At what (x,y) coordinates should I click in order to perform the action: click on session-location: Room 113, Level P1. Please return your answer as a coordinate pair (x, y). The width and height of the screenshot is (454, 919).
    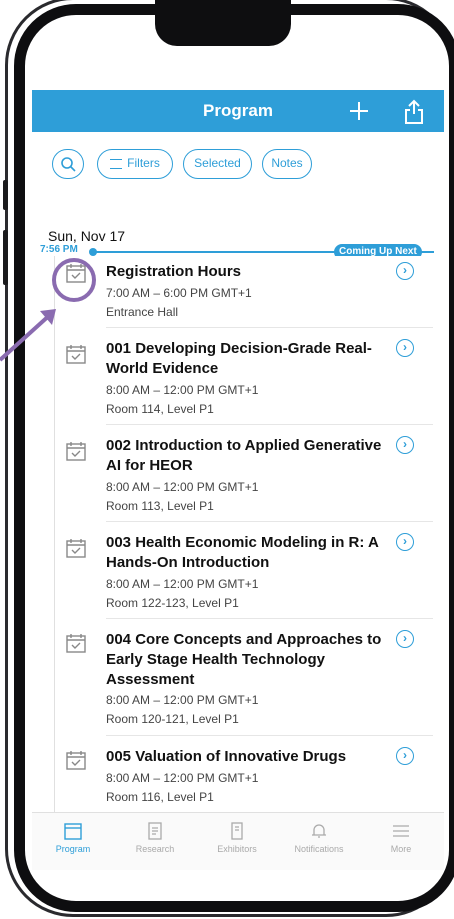
    Looking at the image, I should click on (160, 506).